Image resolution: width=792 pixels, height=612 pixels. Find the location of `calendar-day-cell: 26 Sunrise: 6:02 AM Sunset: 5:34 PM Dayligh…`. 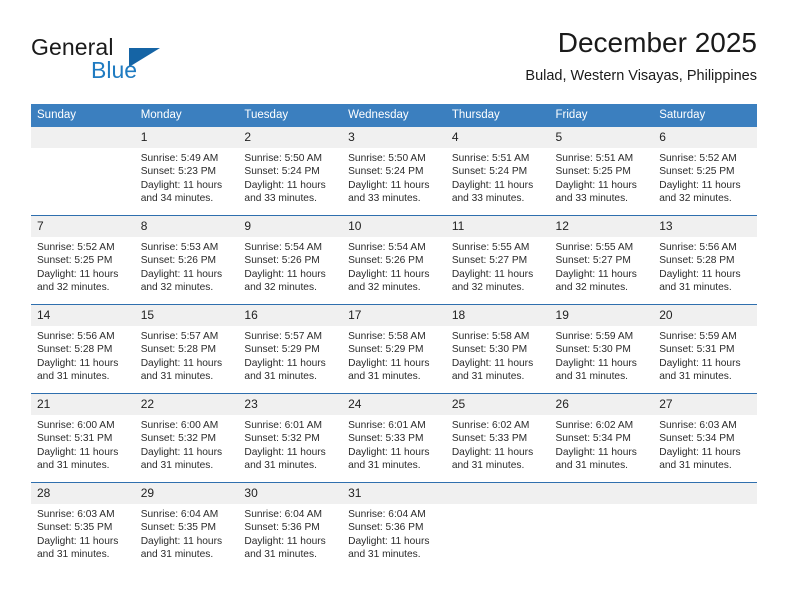

calendar-day-cell: 26 Sunrise: 6:02 AM Sunset: 5:34 PM Dayligh… is located at coordinates (601, 438).